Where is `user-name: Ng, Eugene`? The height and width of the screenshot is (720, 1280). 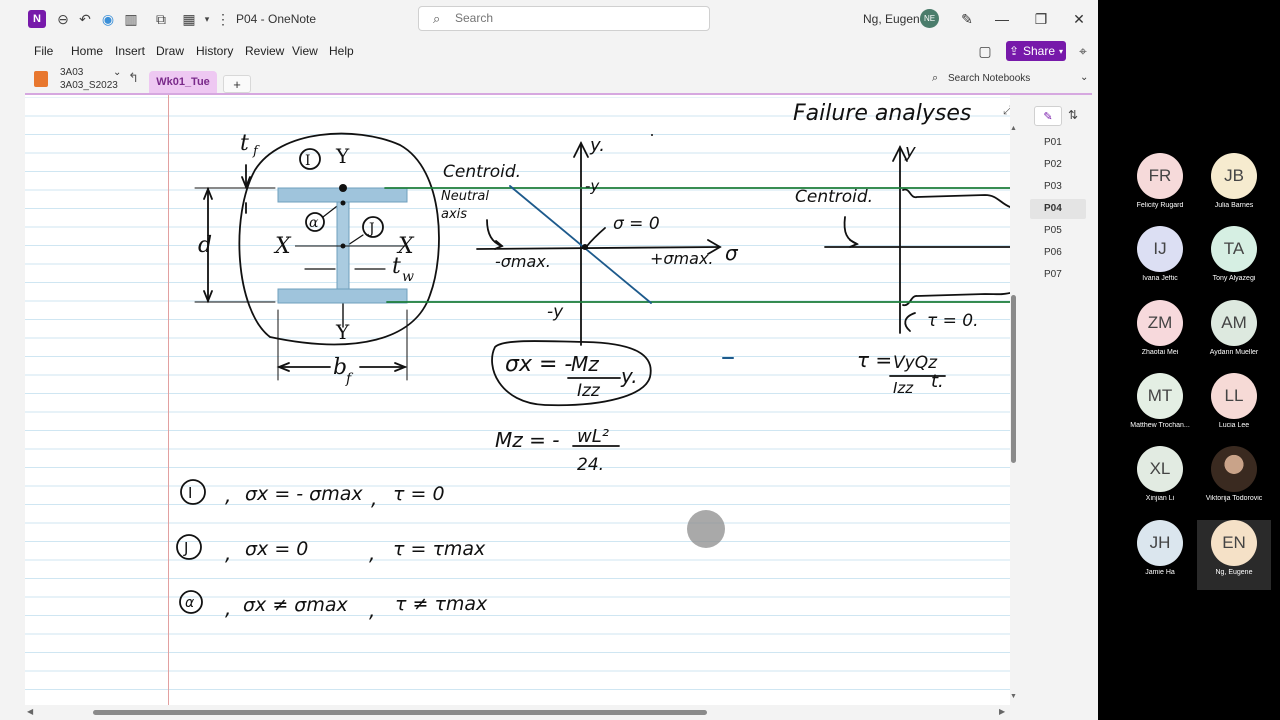
user-name: Ng, Eugene is located at coordinates (894, 19).